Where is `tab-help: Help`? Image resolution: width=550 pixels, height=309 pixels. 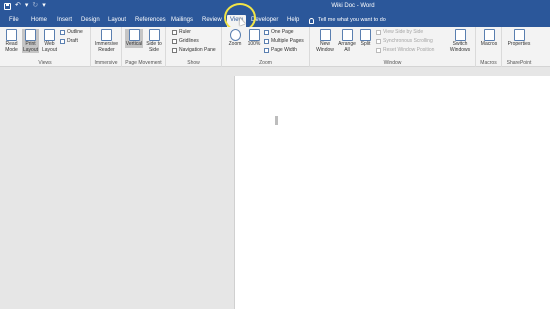
tab-help: Help is located at coordinates (293, 21).